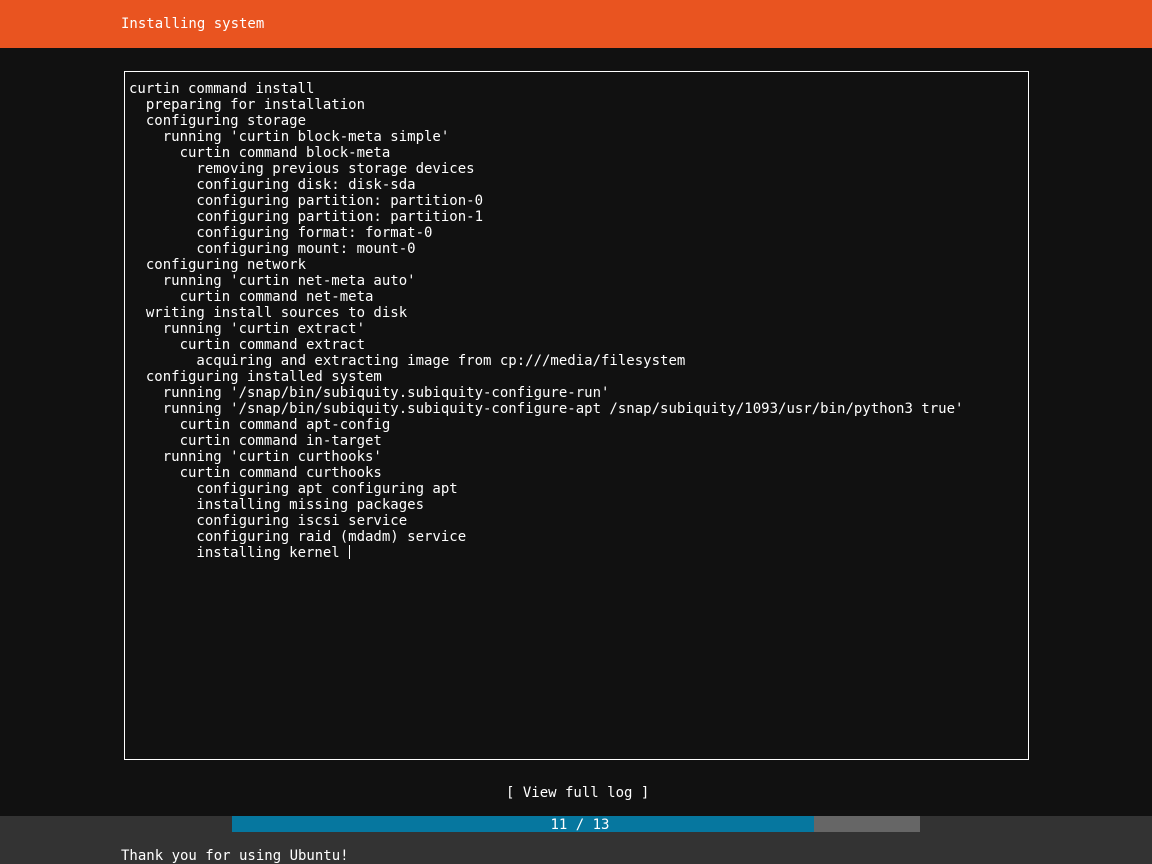  What do you see at coordinates (255, 457) in the screenshot?
I see `log-line: running 'curtin curthooks'` at bounding box center [255, 457].